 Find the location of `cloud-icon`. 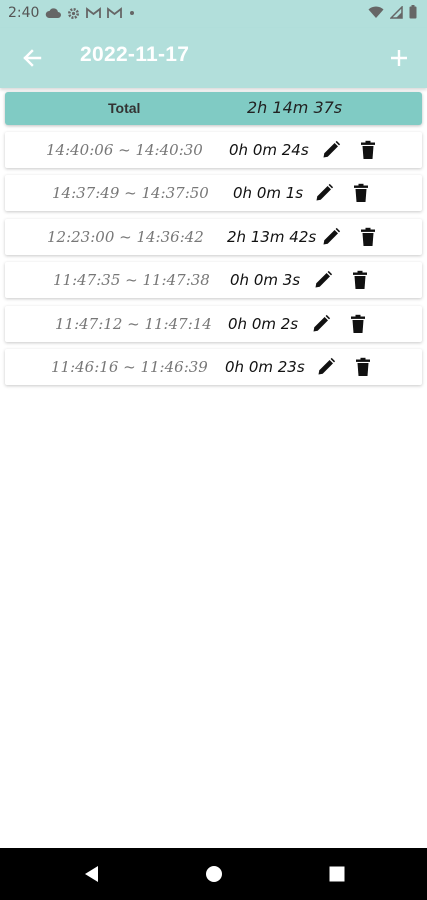

cloud-icon is located at coordinates (53, 13).